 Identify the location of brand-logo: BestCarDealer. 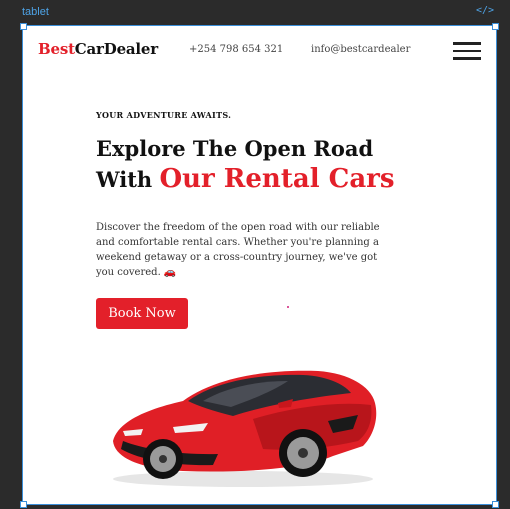
(98, 49).